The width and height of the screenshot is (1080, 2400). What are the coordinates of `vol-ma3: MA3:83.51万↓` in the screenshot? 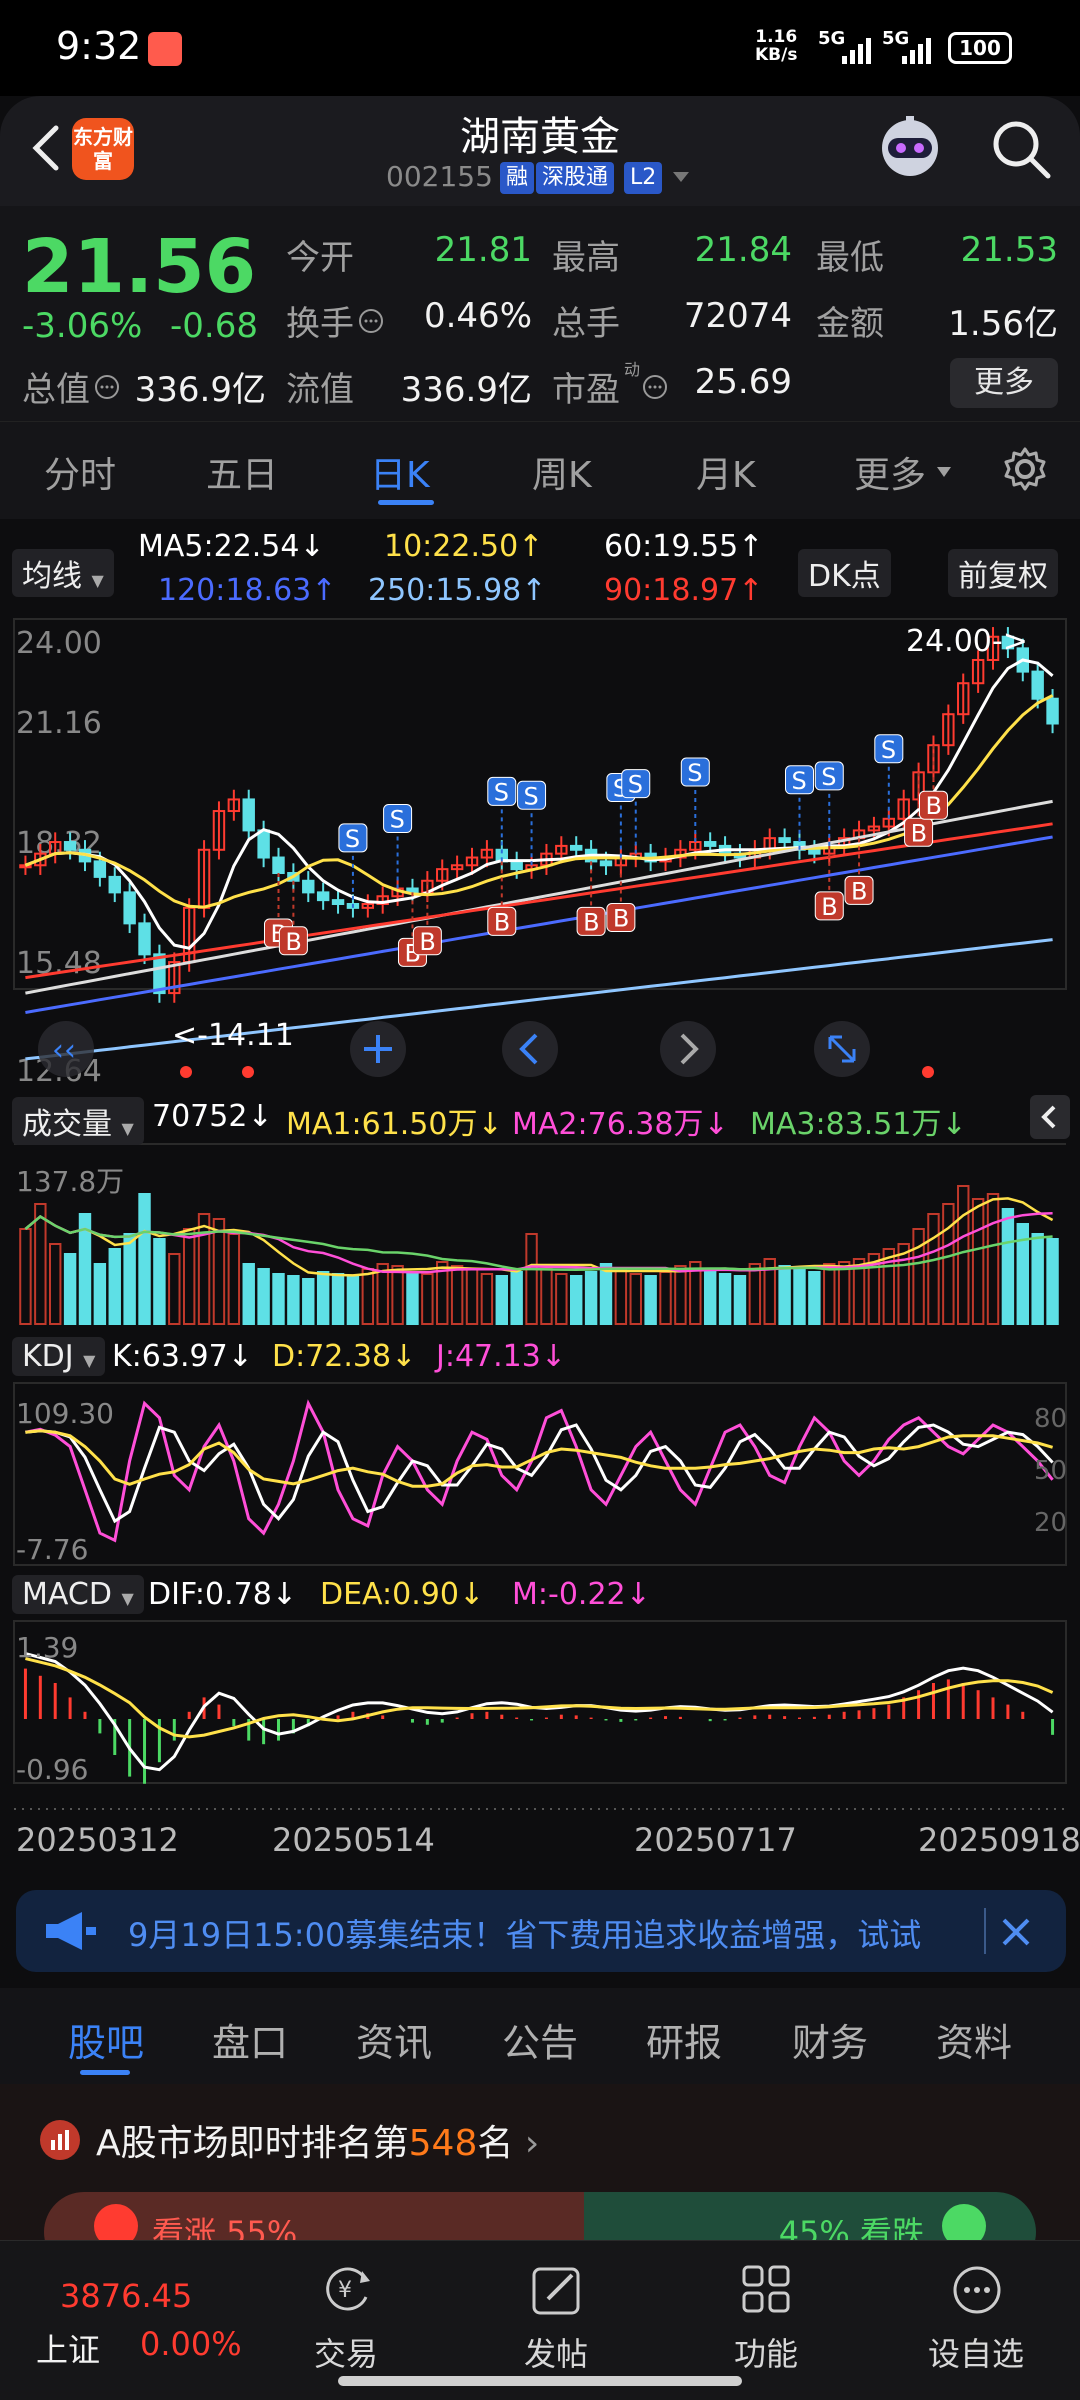 It's located at (858, 1121).